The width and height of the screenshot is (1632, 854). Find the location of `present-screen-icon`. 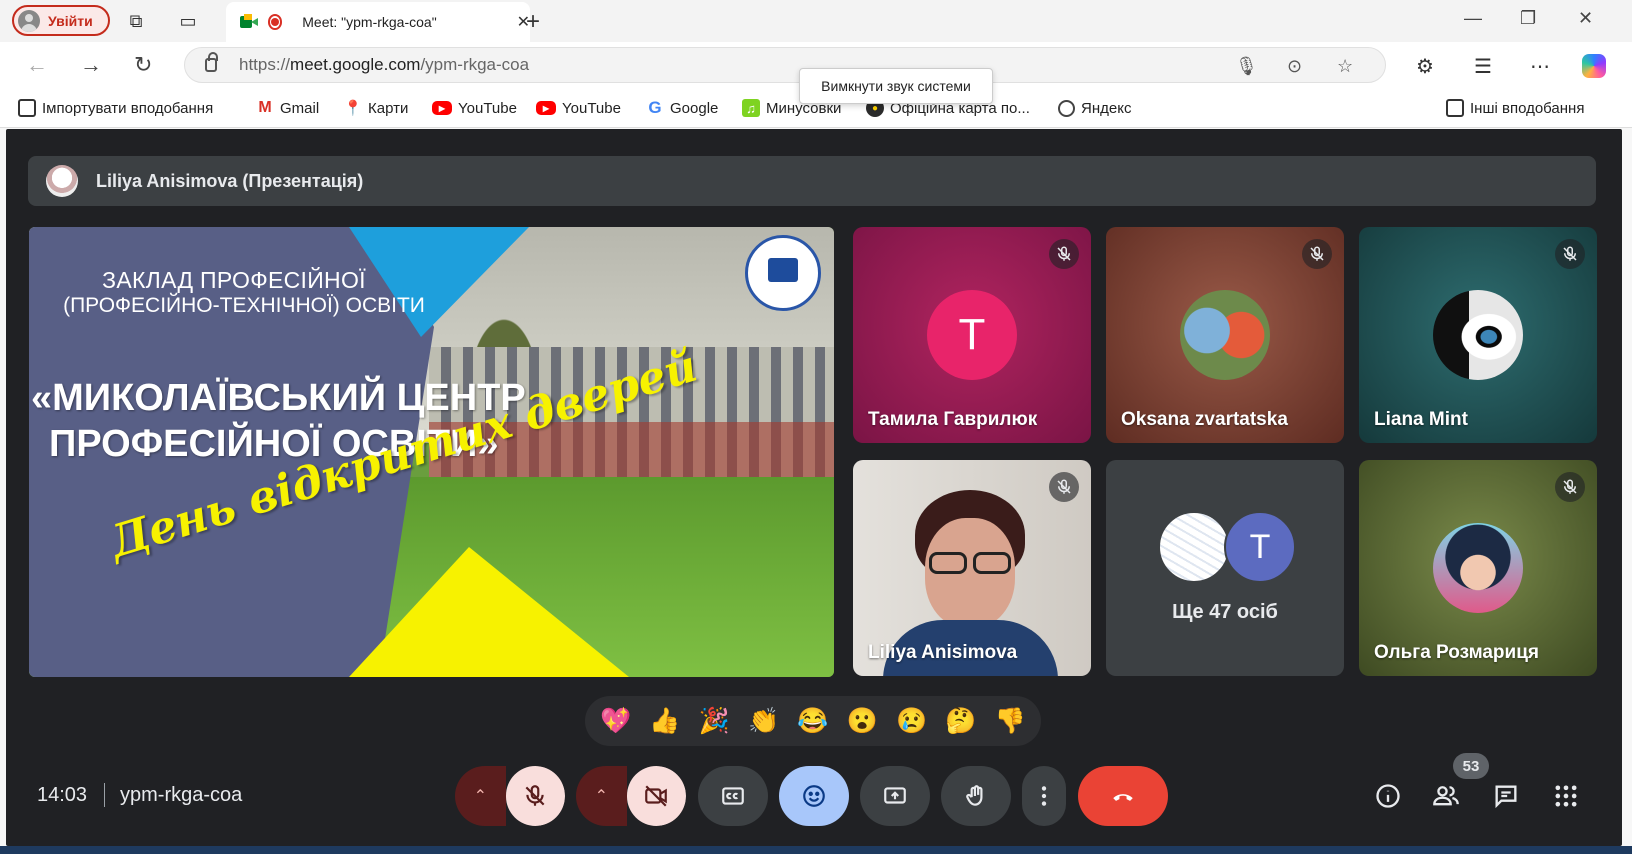

present-screen-icon is located at coordinates (895, 795).